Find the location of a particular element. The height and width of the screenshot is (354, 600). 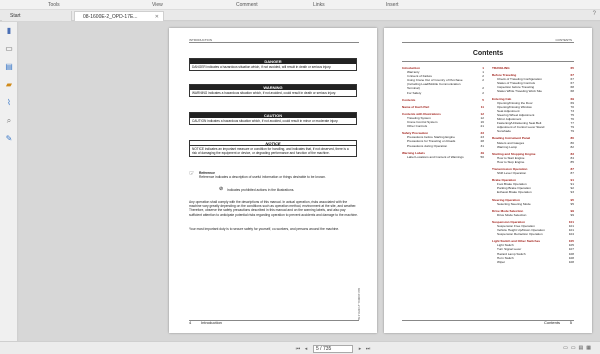

toc-entry-page: 99 is located at coordinates (571, 214).